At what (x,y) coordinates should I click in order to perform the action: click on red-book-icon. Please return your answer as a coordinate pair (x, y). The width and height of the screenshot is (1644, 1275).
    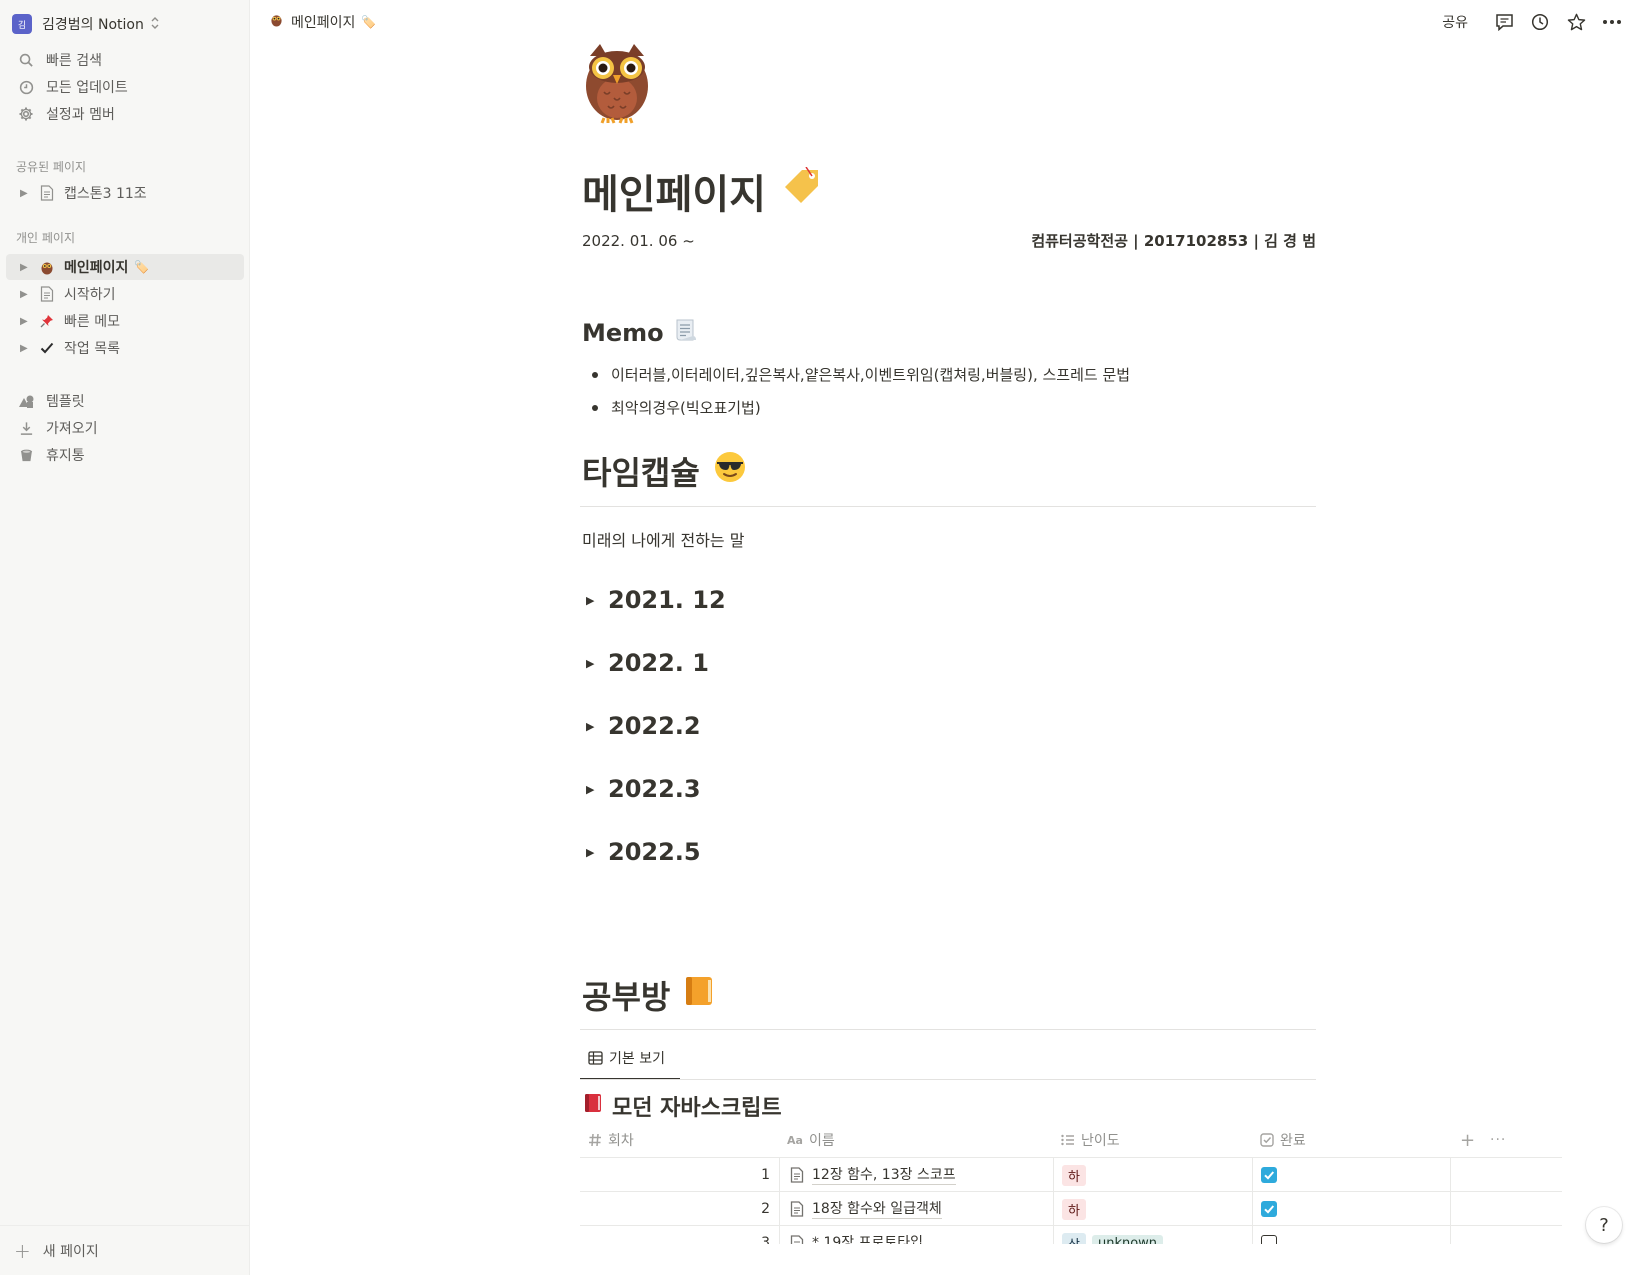
    Looking at the image, I should click on (593, 1106).